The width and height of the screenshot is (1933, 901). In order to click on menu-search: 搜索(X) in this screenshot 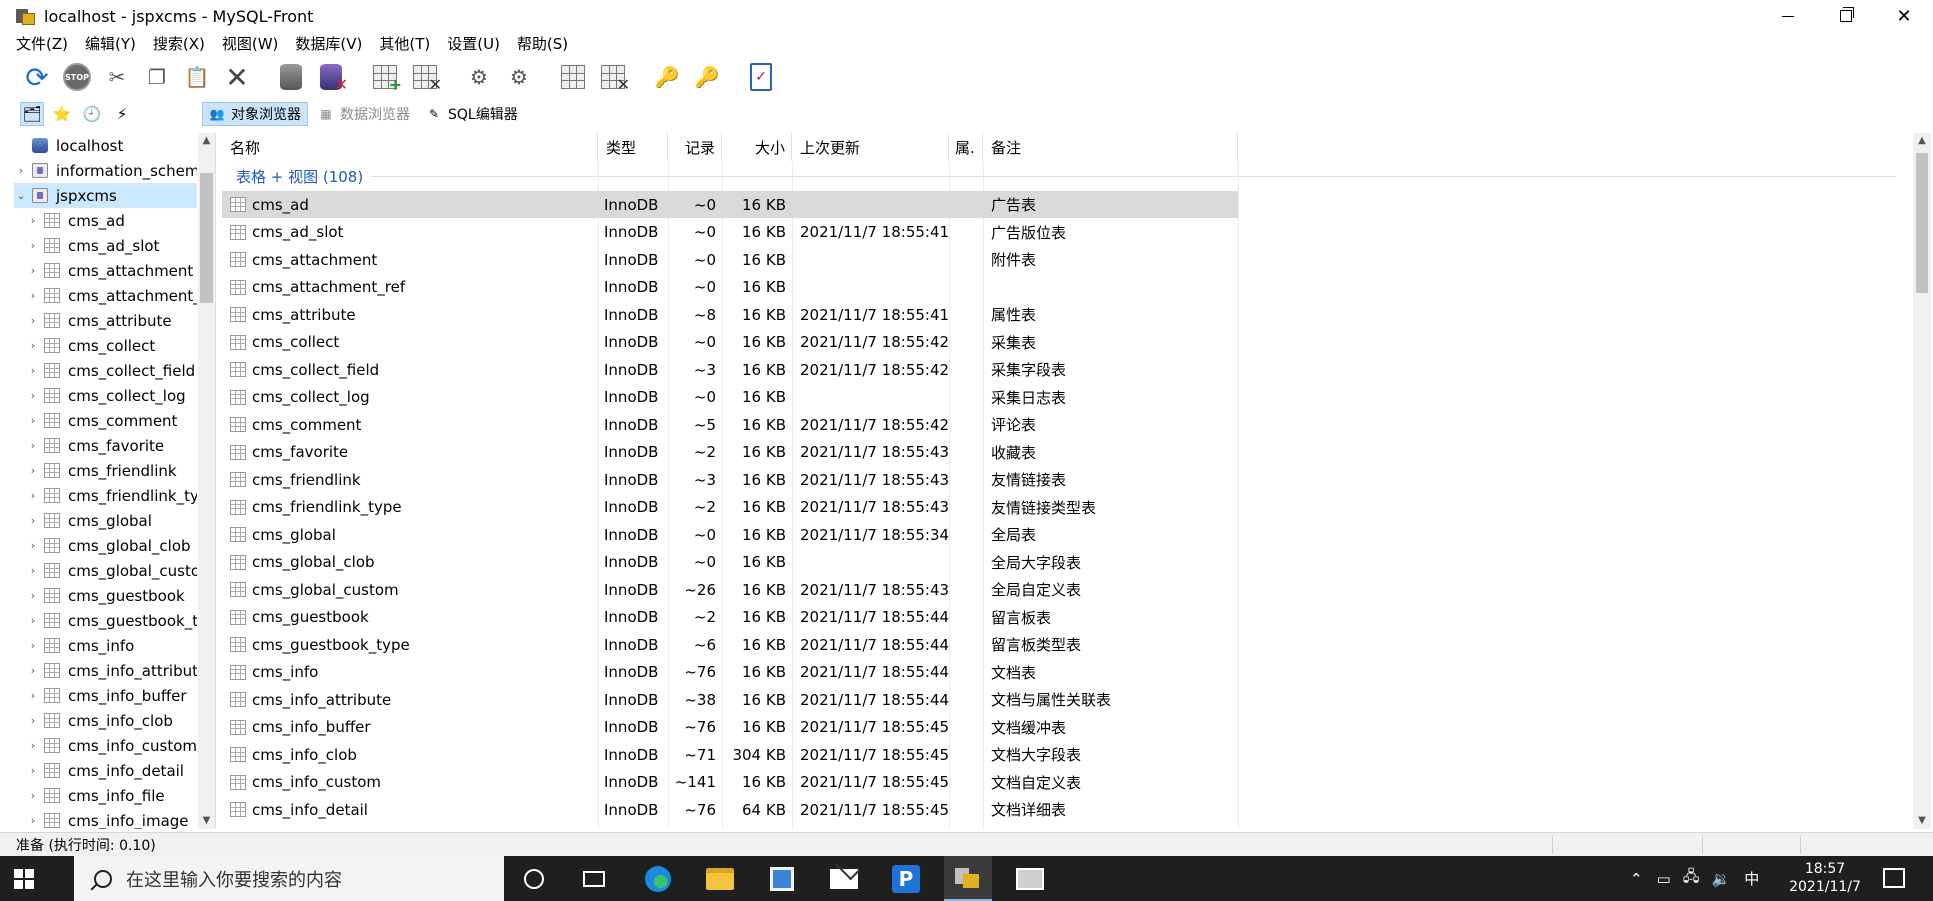, I will do `click(179, 43)`.